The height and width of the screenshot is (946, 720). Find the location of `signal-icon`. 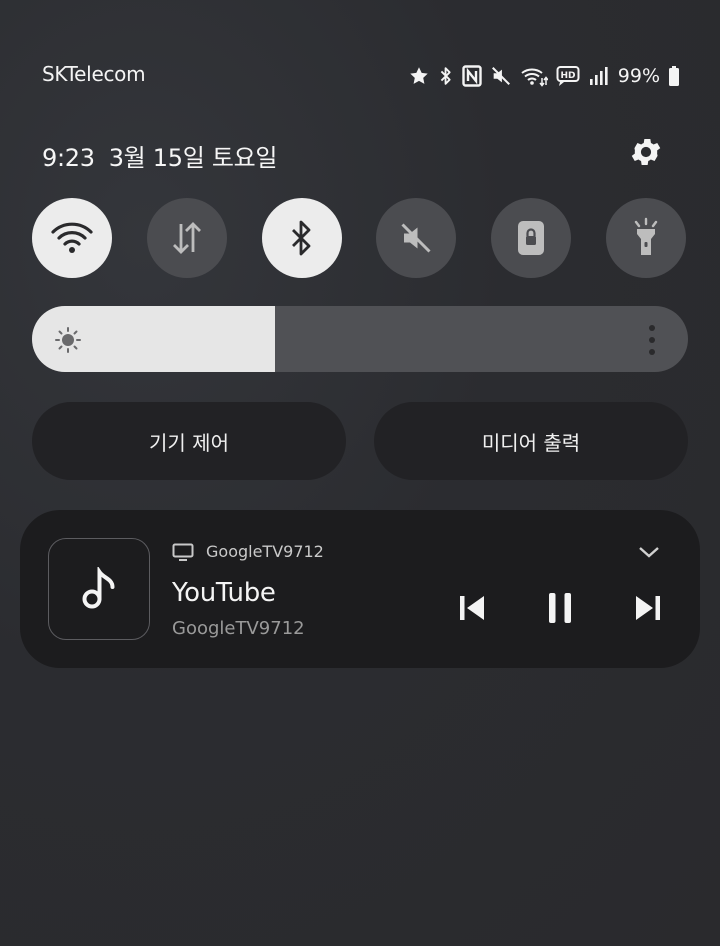

signal-icon is located at coordinates (598, 76).